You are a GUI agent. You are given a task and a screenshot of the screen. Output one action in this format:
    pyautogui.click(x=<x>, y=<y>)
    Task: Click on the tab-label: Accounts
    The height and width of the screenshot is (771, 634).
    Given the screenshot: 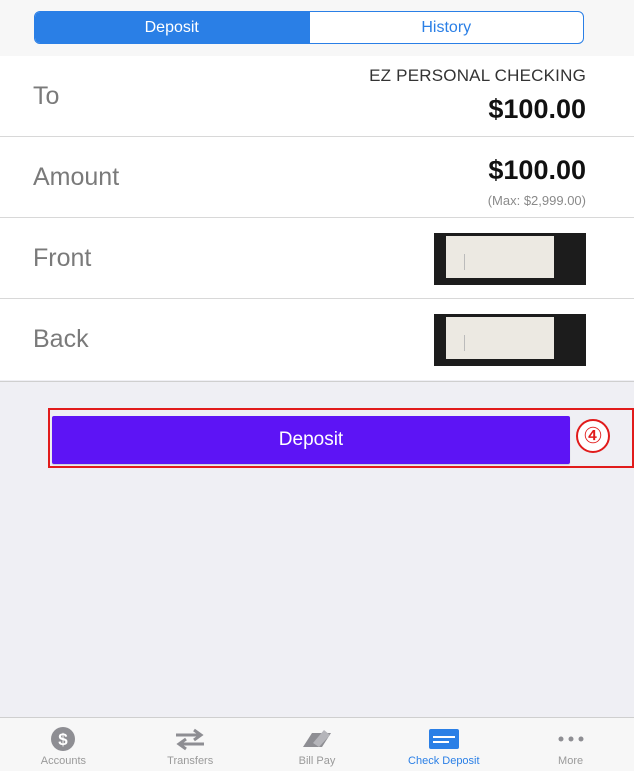 What is the action you would take?
    pyautogui.click(x=63, y=761)
    